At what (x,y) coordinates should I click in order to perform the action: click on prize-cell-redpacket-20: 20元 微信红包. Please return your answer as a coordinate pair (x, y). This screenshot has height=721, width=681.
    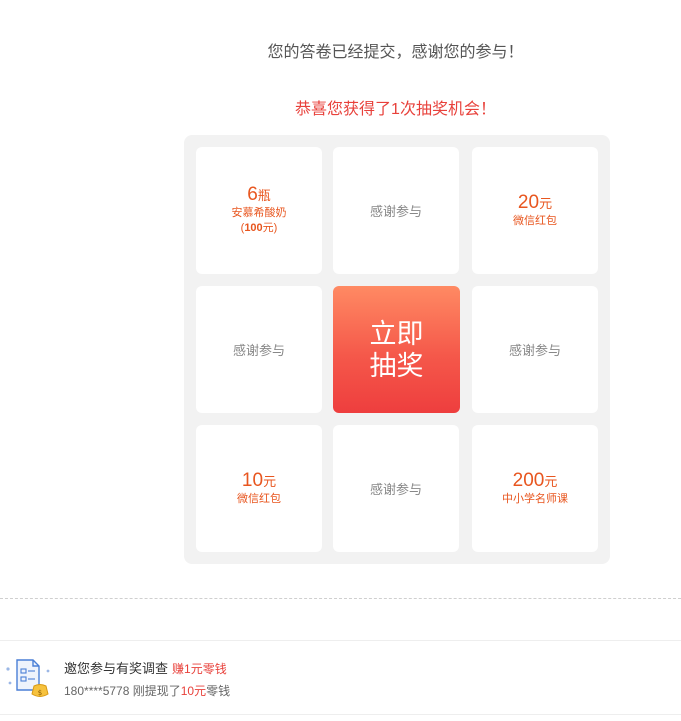
    Looking at the image, I should click on (535, 210).